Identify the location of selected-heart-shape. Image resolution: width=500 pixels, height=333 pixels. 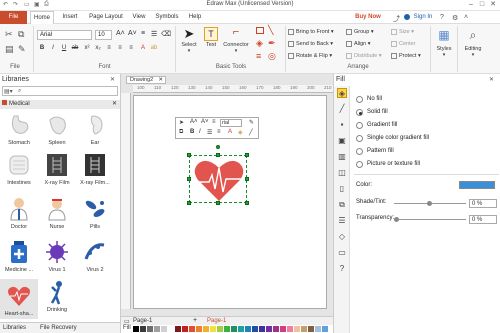
(218, 175).